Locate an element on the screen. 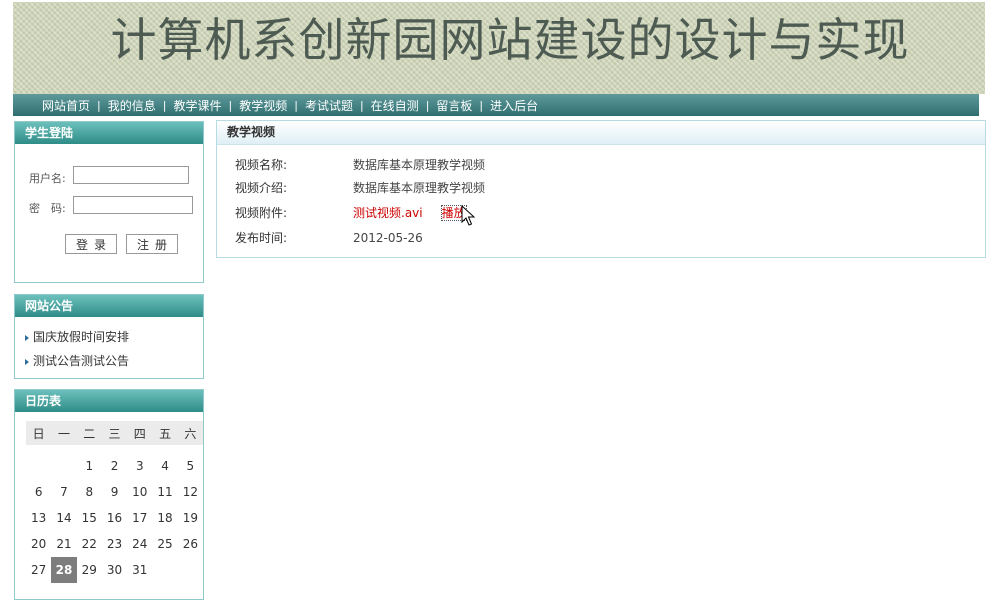 The image size is (1004, 603). login-box-title: 学生登陆 is located at coordinates (109, 133).